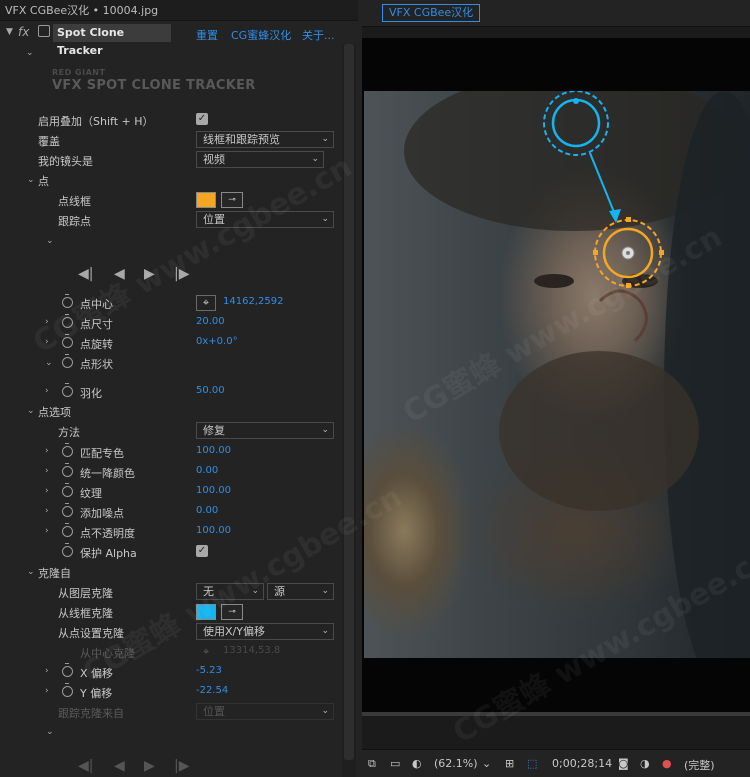 The image size is (750, 777). What do you see at coordinates (170, 180) in the screenshot?
I see `spot-group-row: ⌄ 点` at bounding box center [170, 180].